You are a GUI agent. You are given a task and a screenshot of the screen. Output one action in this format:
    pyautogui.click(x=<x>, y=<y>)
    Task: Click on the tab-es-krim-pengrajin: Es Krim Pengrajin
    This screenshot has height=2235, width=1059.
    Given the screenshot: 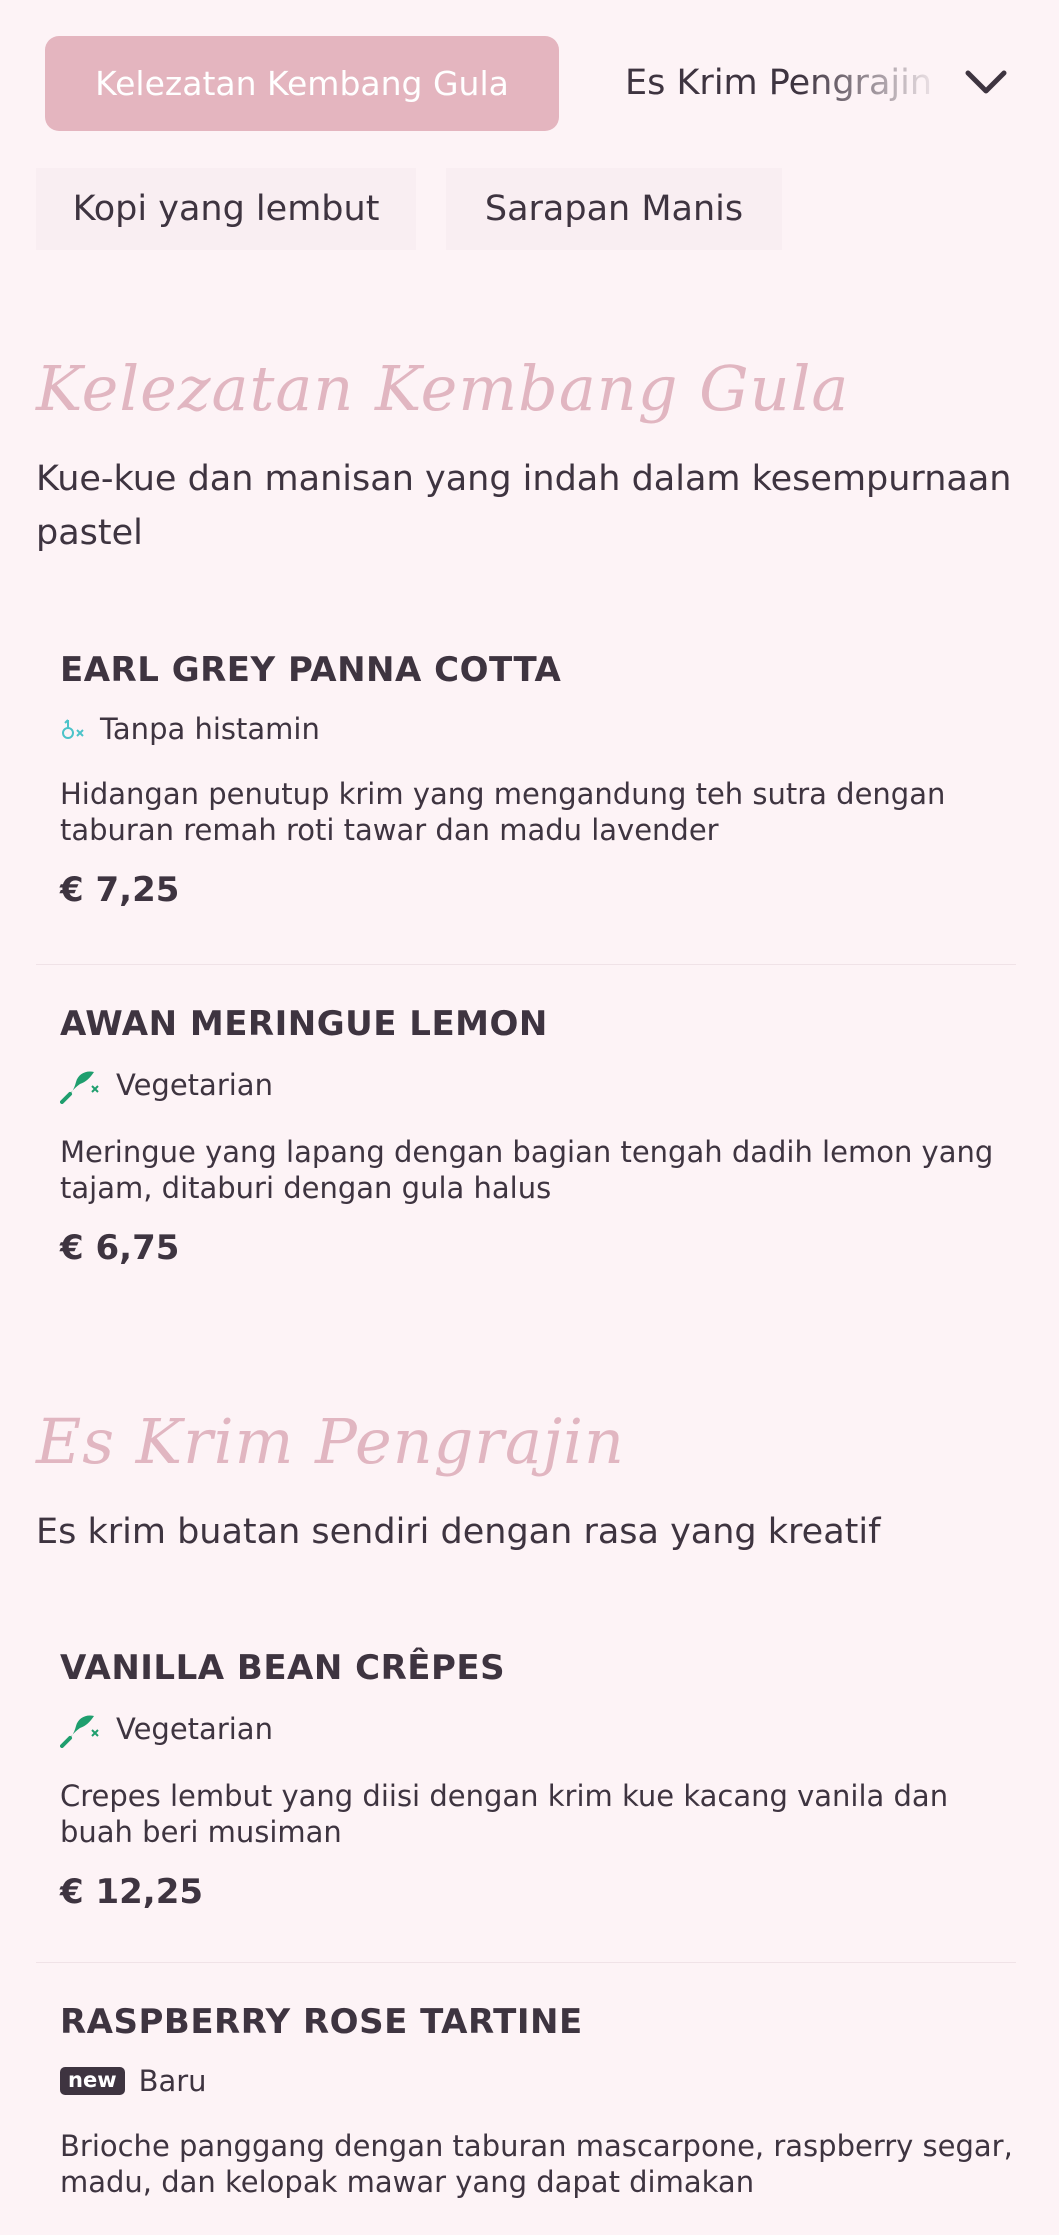 What is the action you would take?
    pyautogui.click(x=785, y=83)
    